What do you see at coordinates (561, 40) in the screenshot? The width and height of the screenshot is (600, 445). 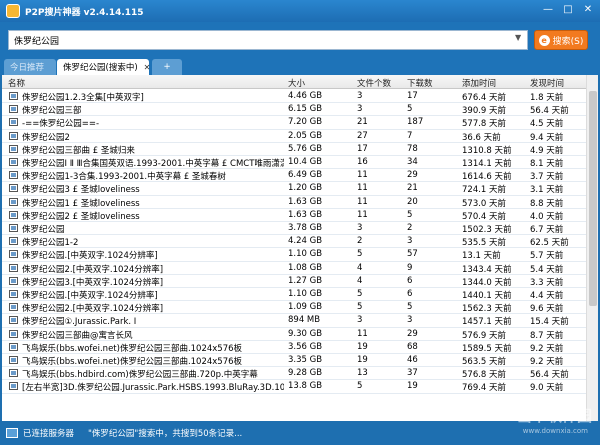 I see `search-button: e 搜索(S)` at bounding box center [561, 40].